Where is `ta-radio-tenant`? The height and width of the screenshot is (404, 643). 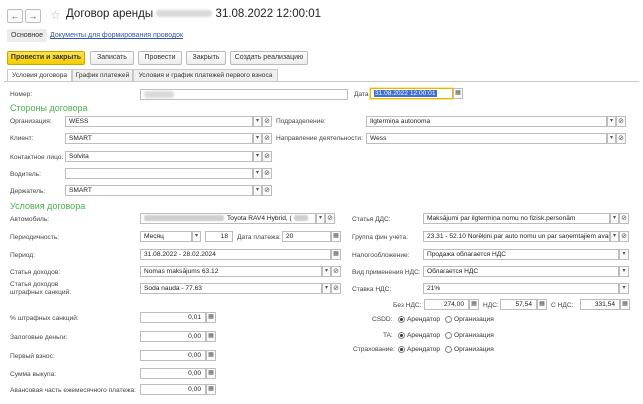
ta-radio-tenant is located at coordinates (401, 335).